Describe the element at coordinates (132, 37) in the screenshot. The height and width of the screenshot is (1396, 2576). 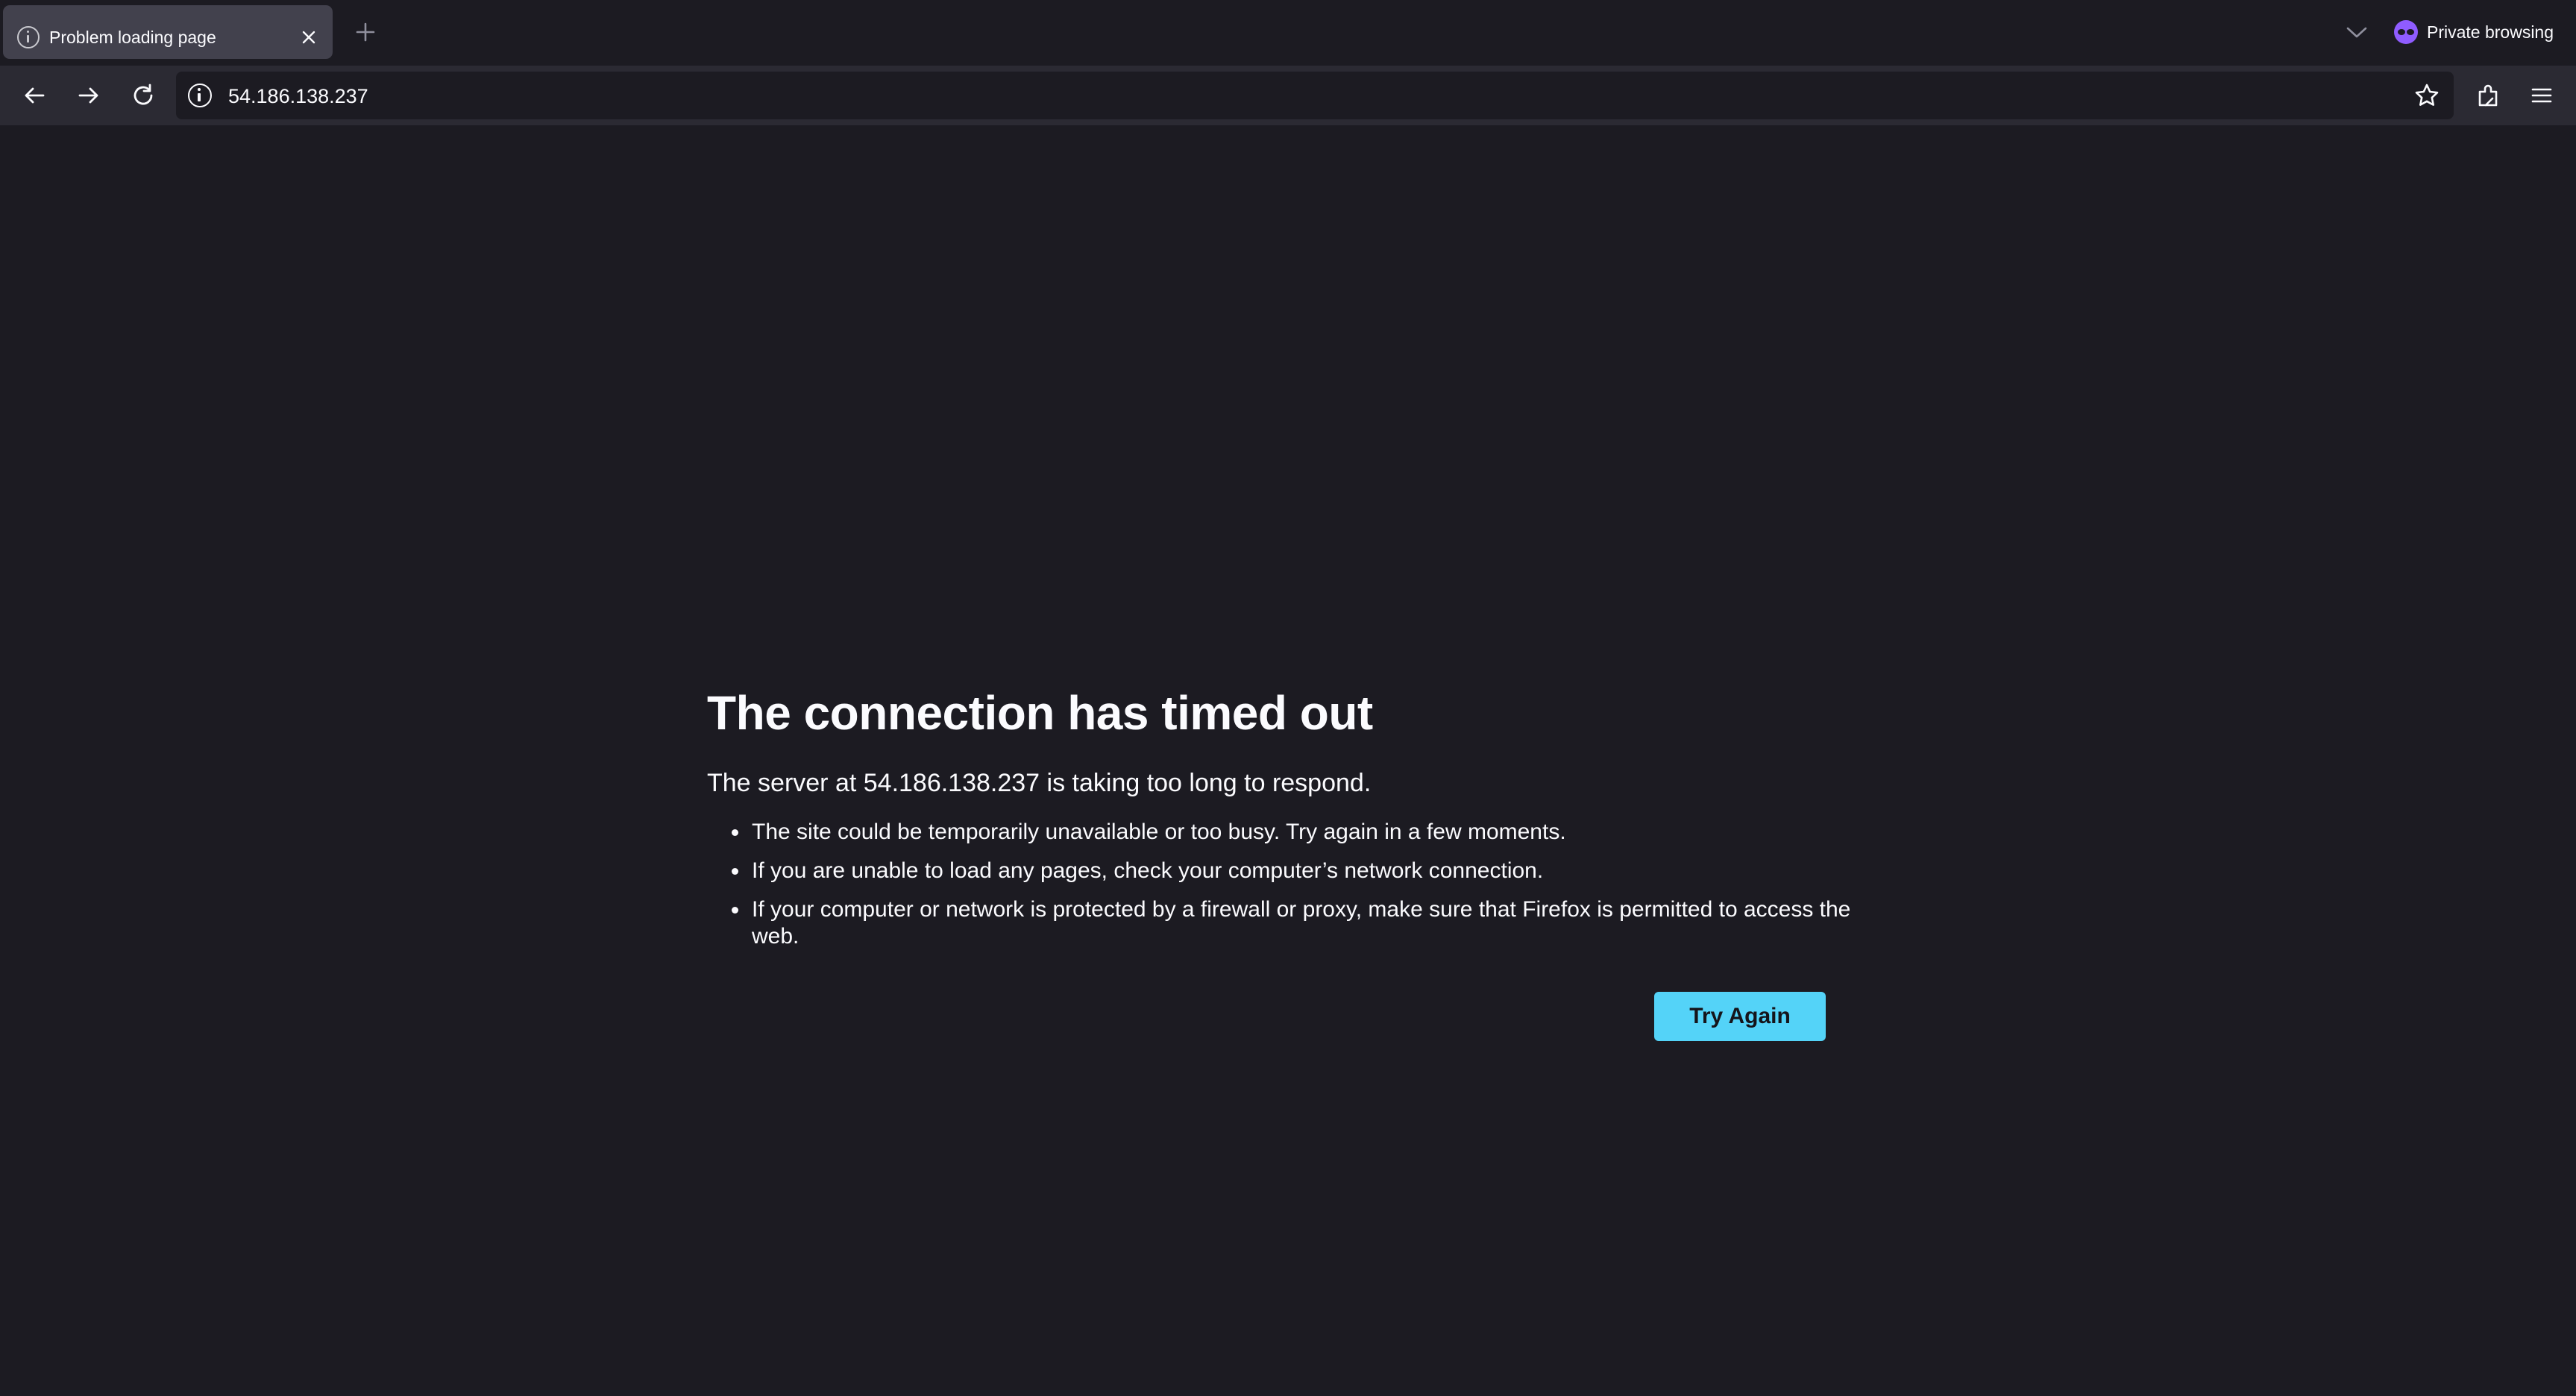
I see `tab-title: Problem loading page` at that location.